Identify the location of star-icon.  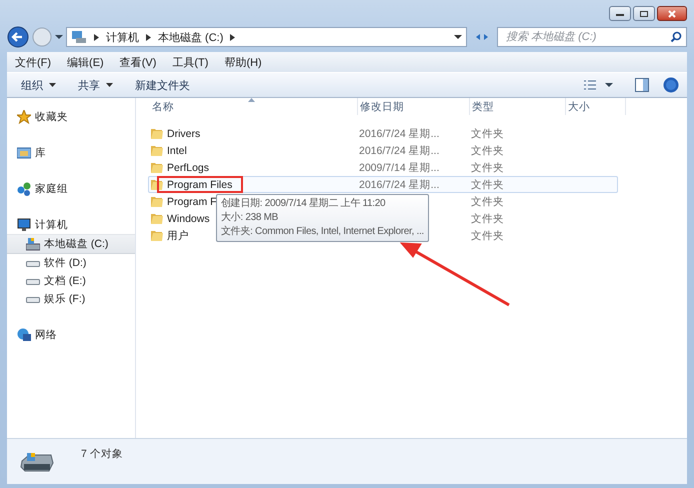
(24, 117).